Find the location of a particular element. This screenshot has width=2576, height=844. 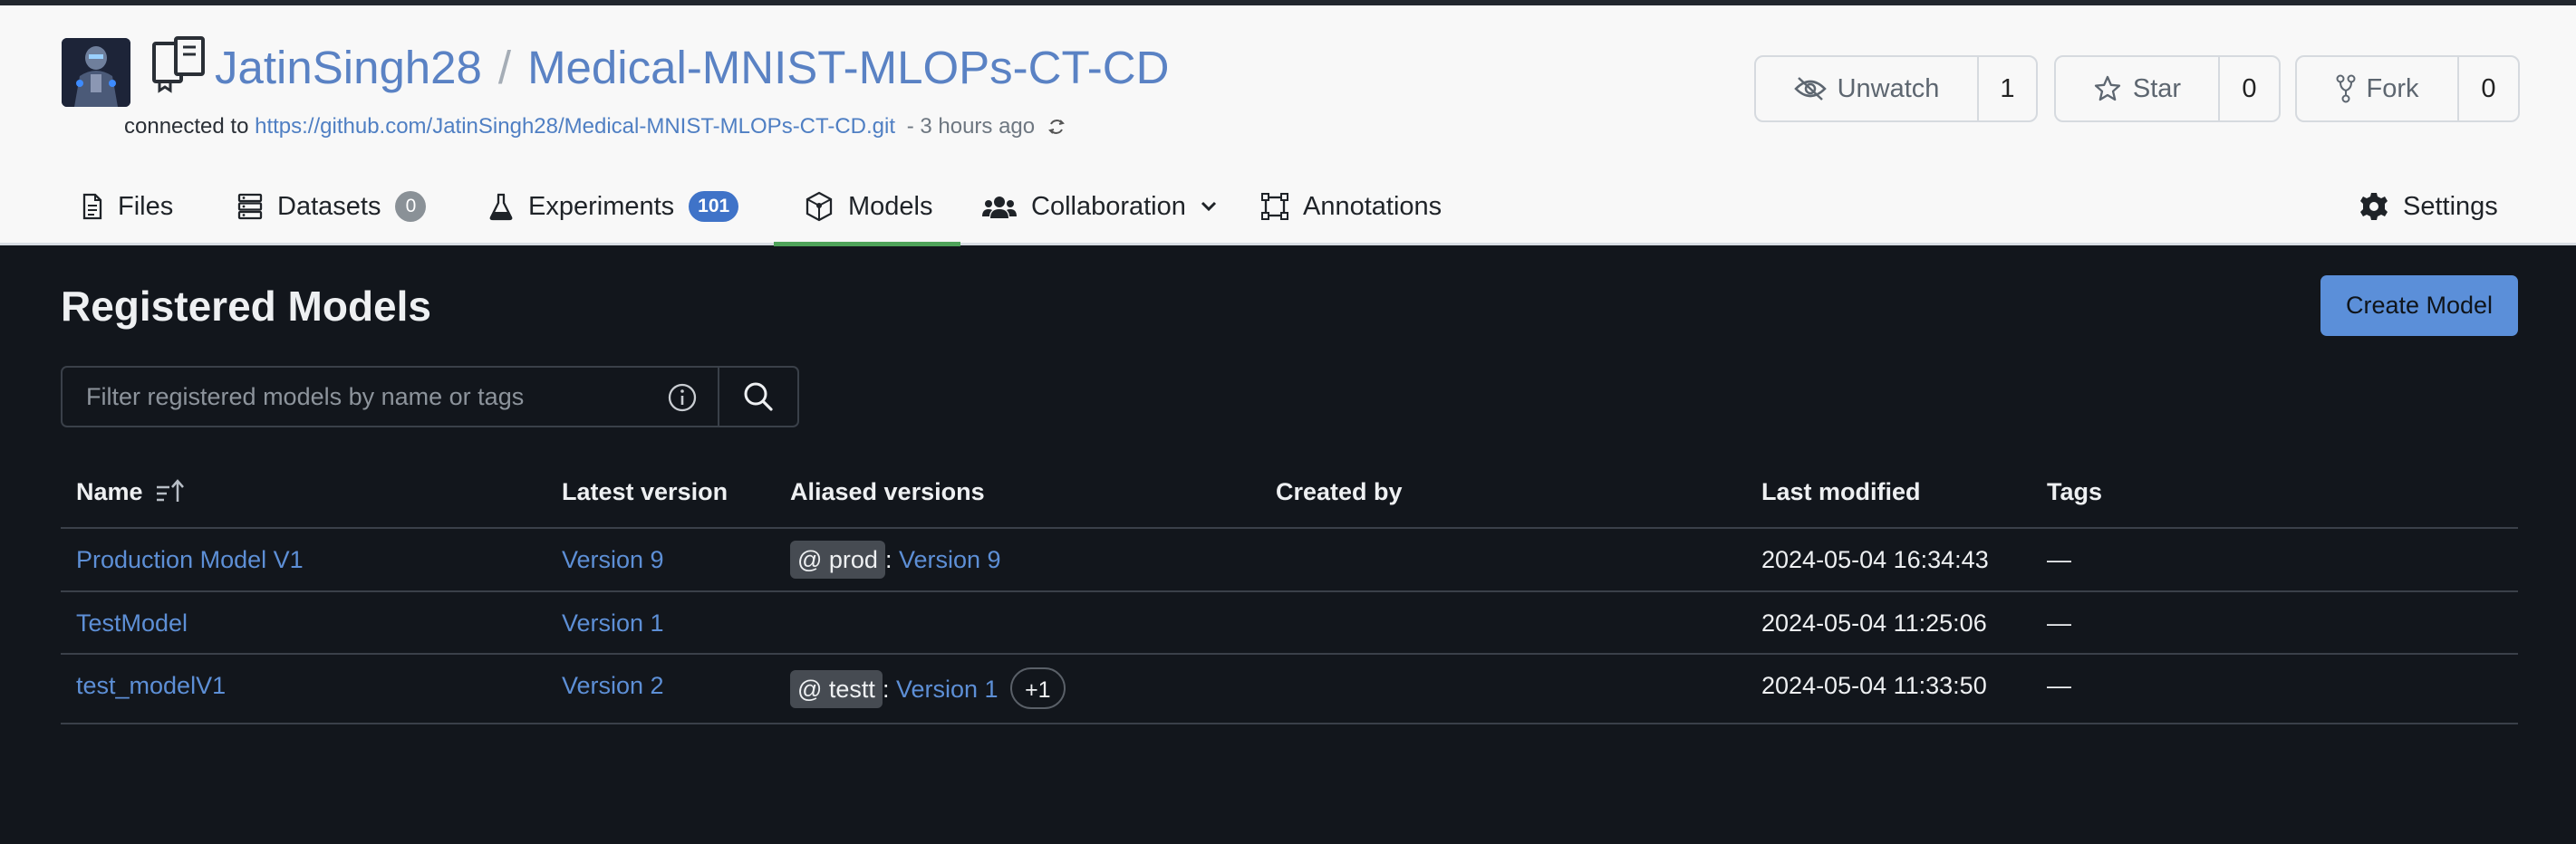

column-header-last-modified: Last modified is located at coordinates (1841, 491).